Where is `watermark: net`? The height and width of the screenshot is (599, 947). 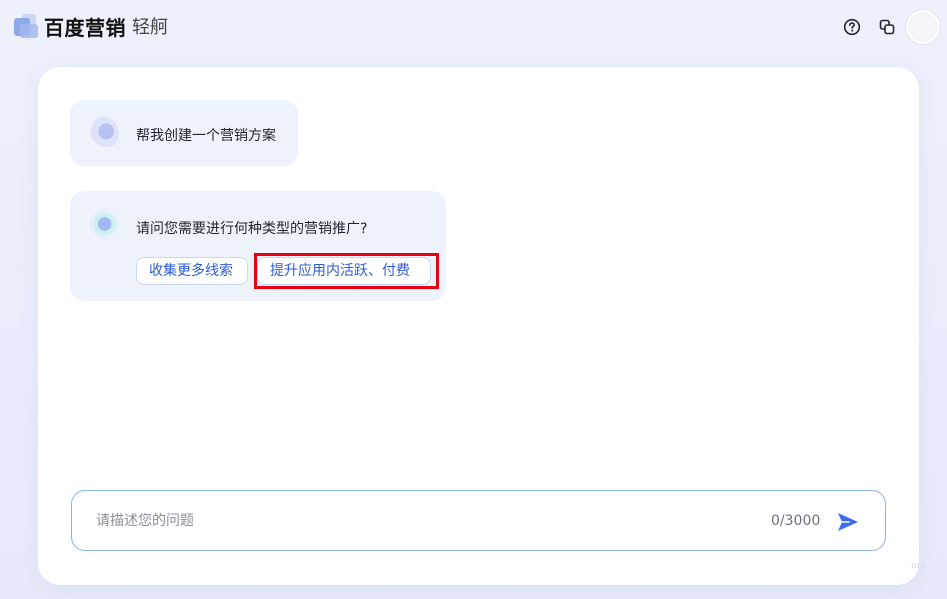 watermark: net is located at coordinates (918, 566).